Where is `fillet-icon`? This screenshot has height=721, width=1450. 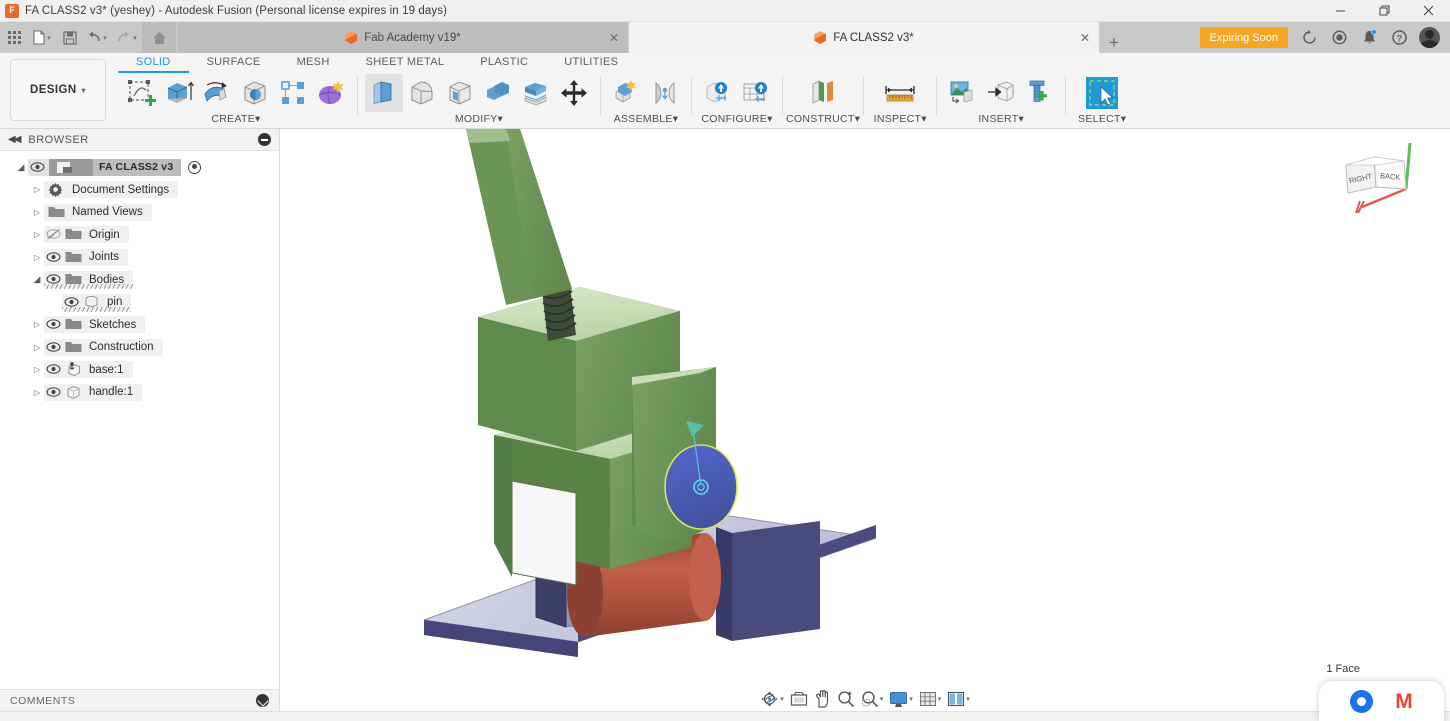 fillet-icon is located at coordinates (422, 93).